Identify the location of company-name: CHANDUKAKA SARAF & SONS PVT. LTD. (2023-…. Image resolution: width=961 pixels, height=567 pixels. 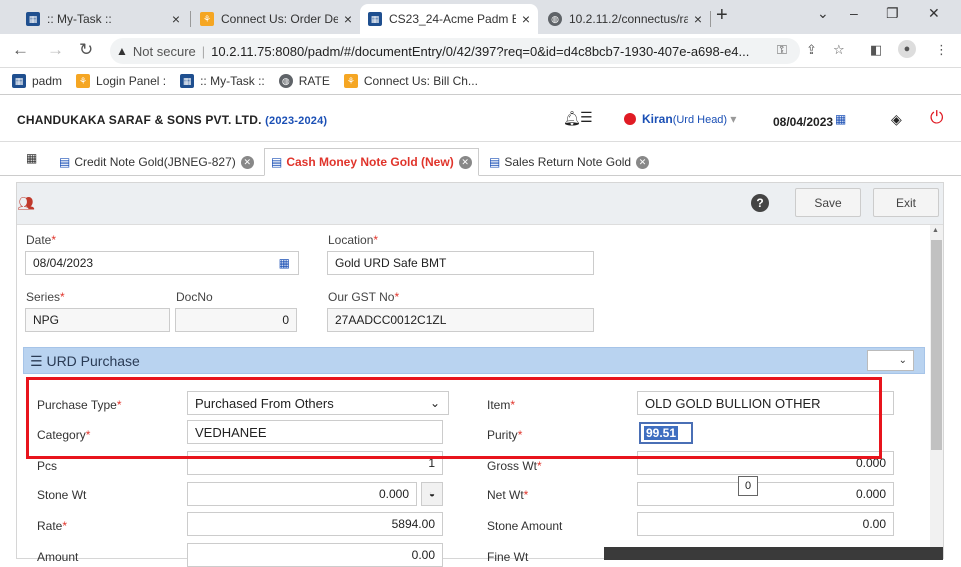
(172, 120).